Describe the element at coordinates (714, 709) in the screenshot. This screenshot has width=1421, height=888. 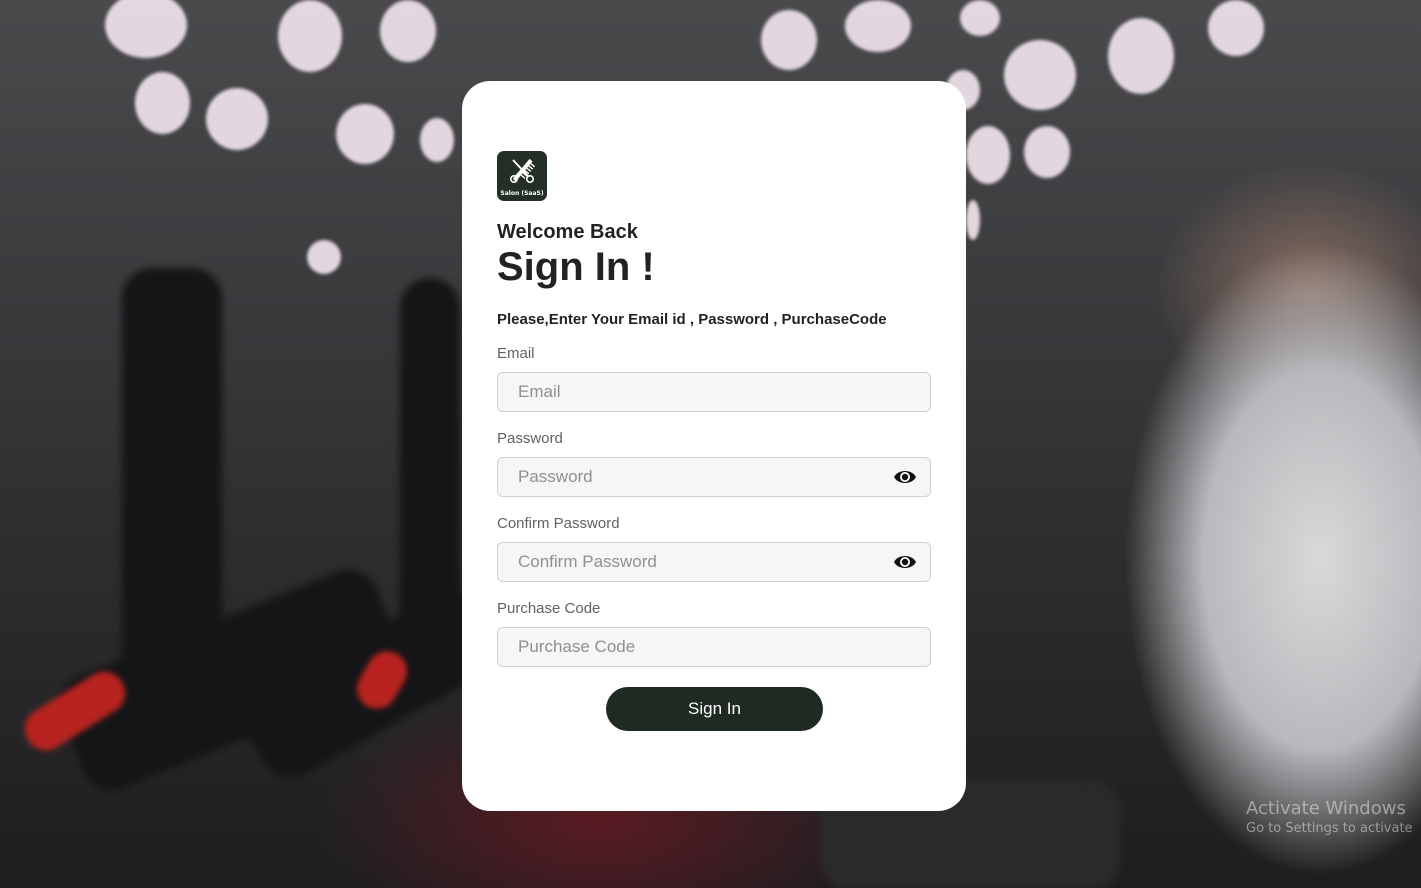
I see `sign-in-button: Sign In` at that location.